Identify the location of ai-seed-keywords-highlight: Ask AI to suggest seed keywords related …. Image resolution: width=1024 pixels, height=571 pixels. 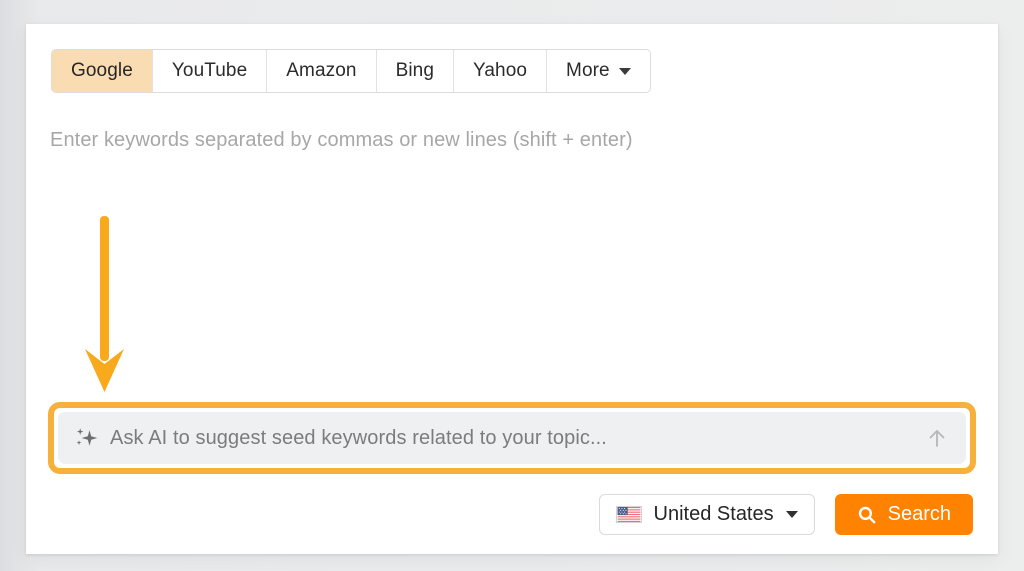
(512, 438).